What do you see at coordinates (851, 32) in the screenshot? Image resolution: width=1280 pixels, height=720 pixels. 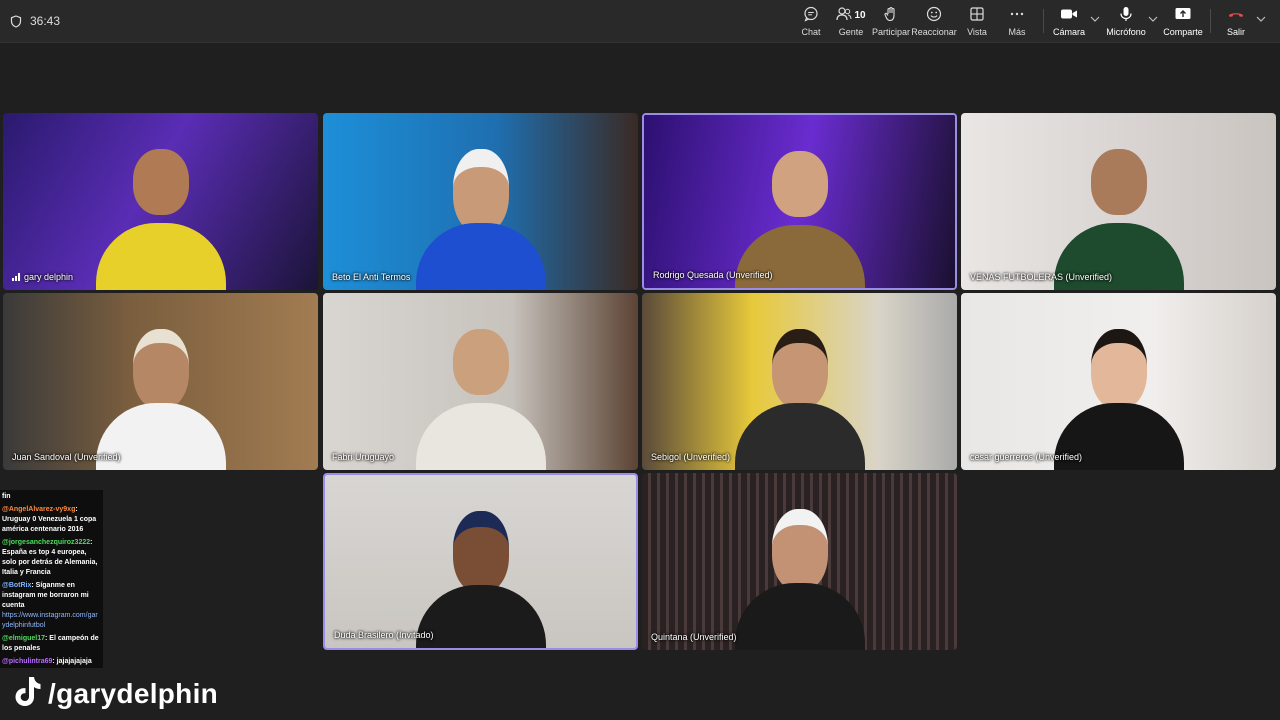 I see `people-button-label: Gente` at bounding box center [851, 32].